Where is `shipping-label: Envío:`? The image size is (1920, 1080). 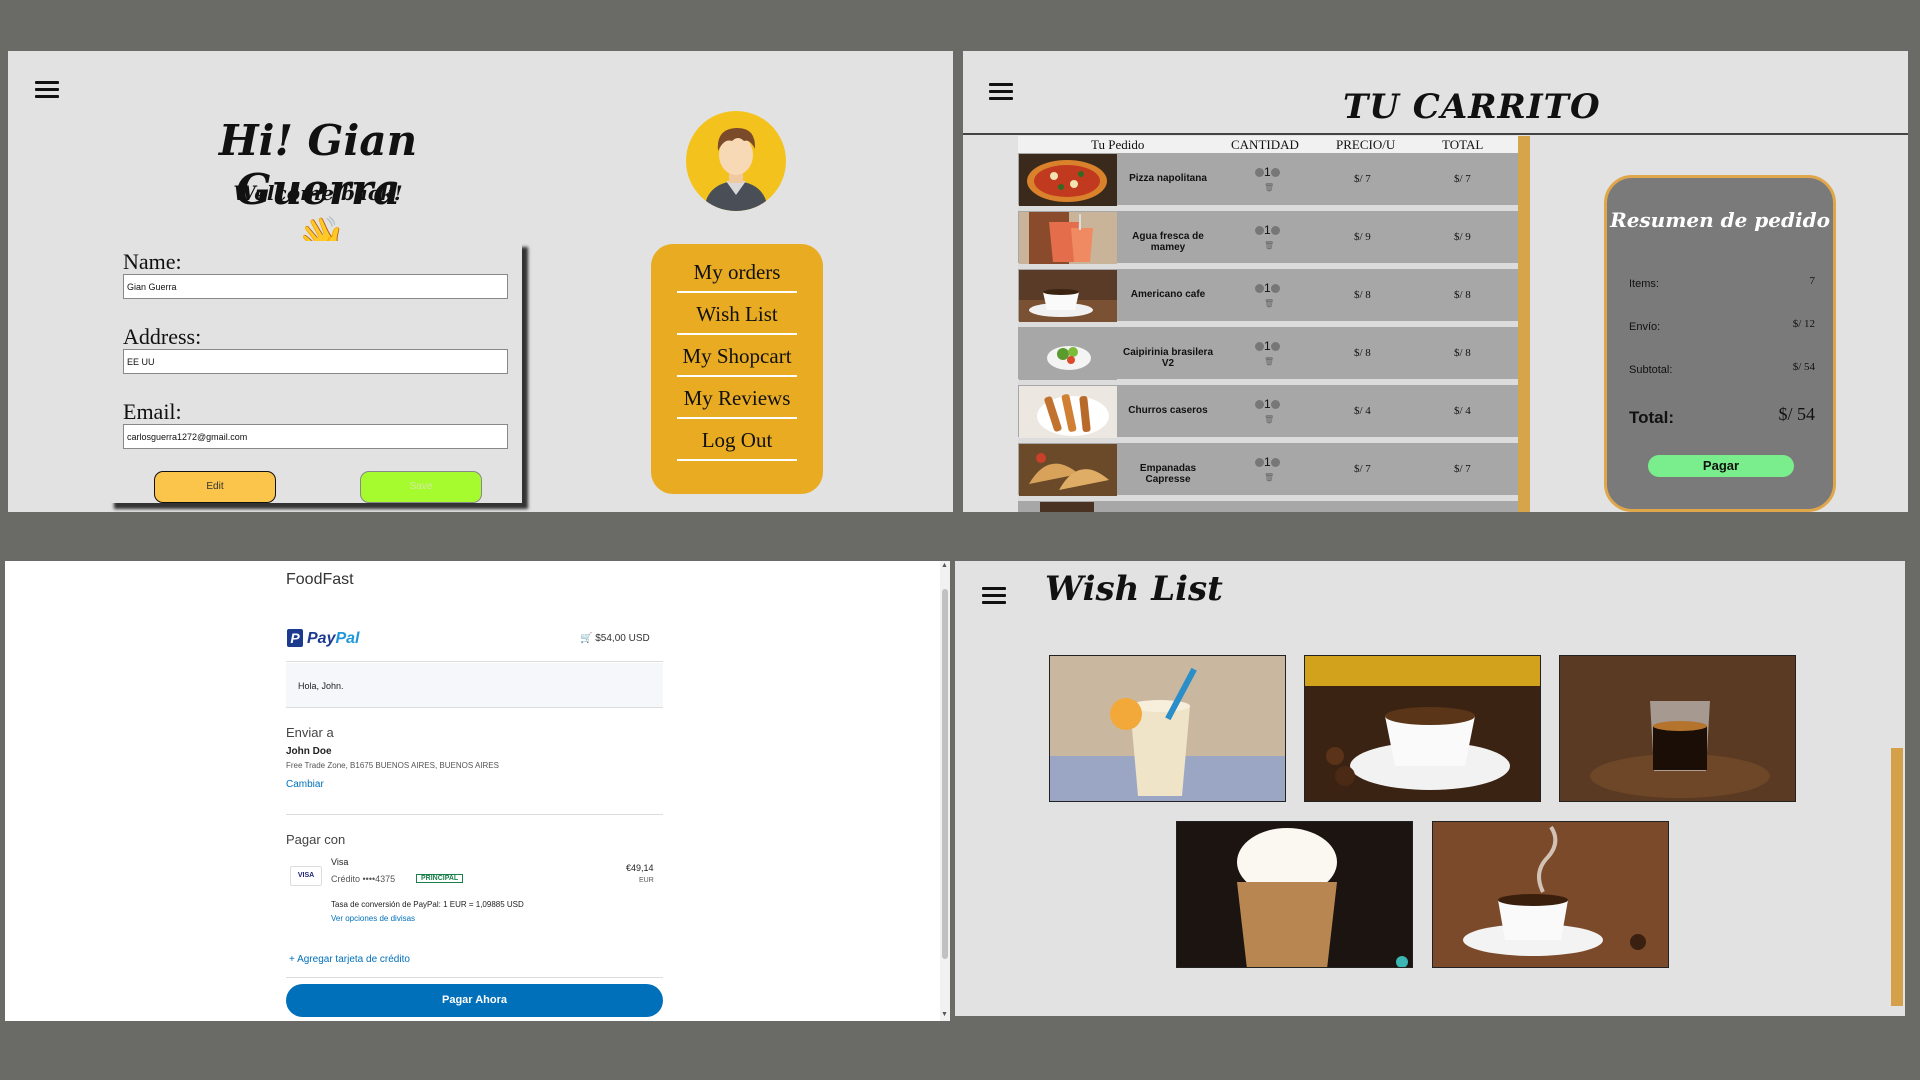 shipping-label: Envío: is located at coordinates (1645, 327).